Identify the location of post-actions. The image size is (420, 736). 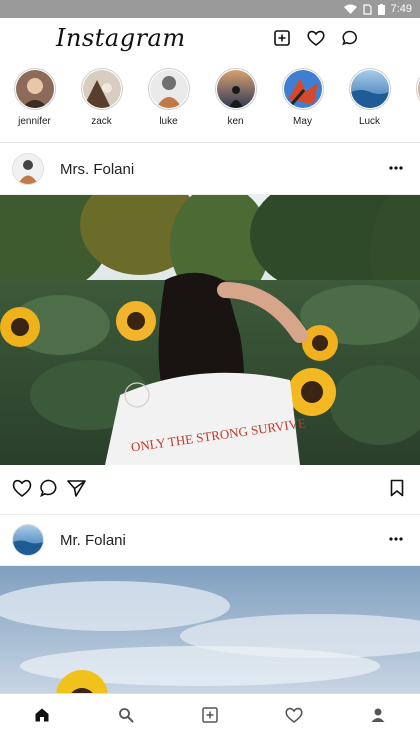
(210, 488).